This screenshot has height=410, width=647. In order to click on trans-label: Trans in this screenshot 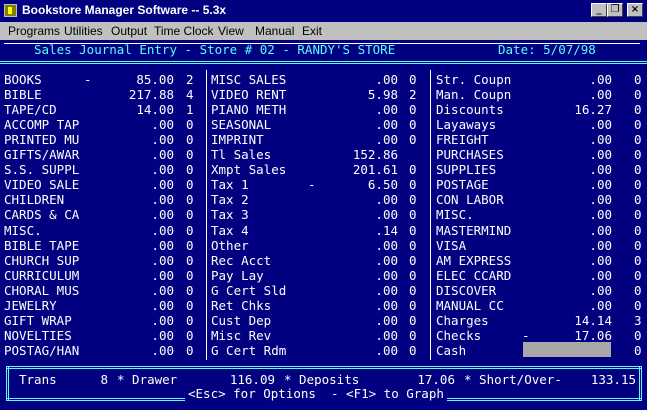, I will do `click(38, 379)`.